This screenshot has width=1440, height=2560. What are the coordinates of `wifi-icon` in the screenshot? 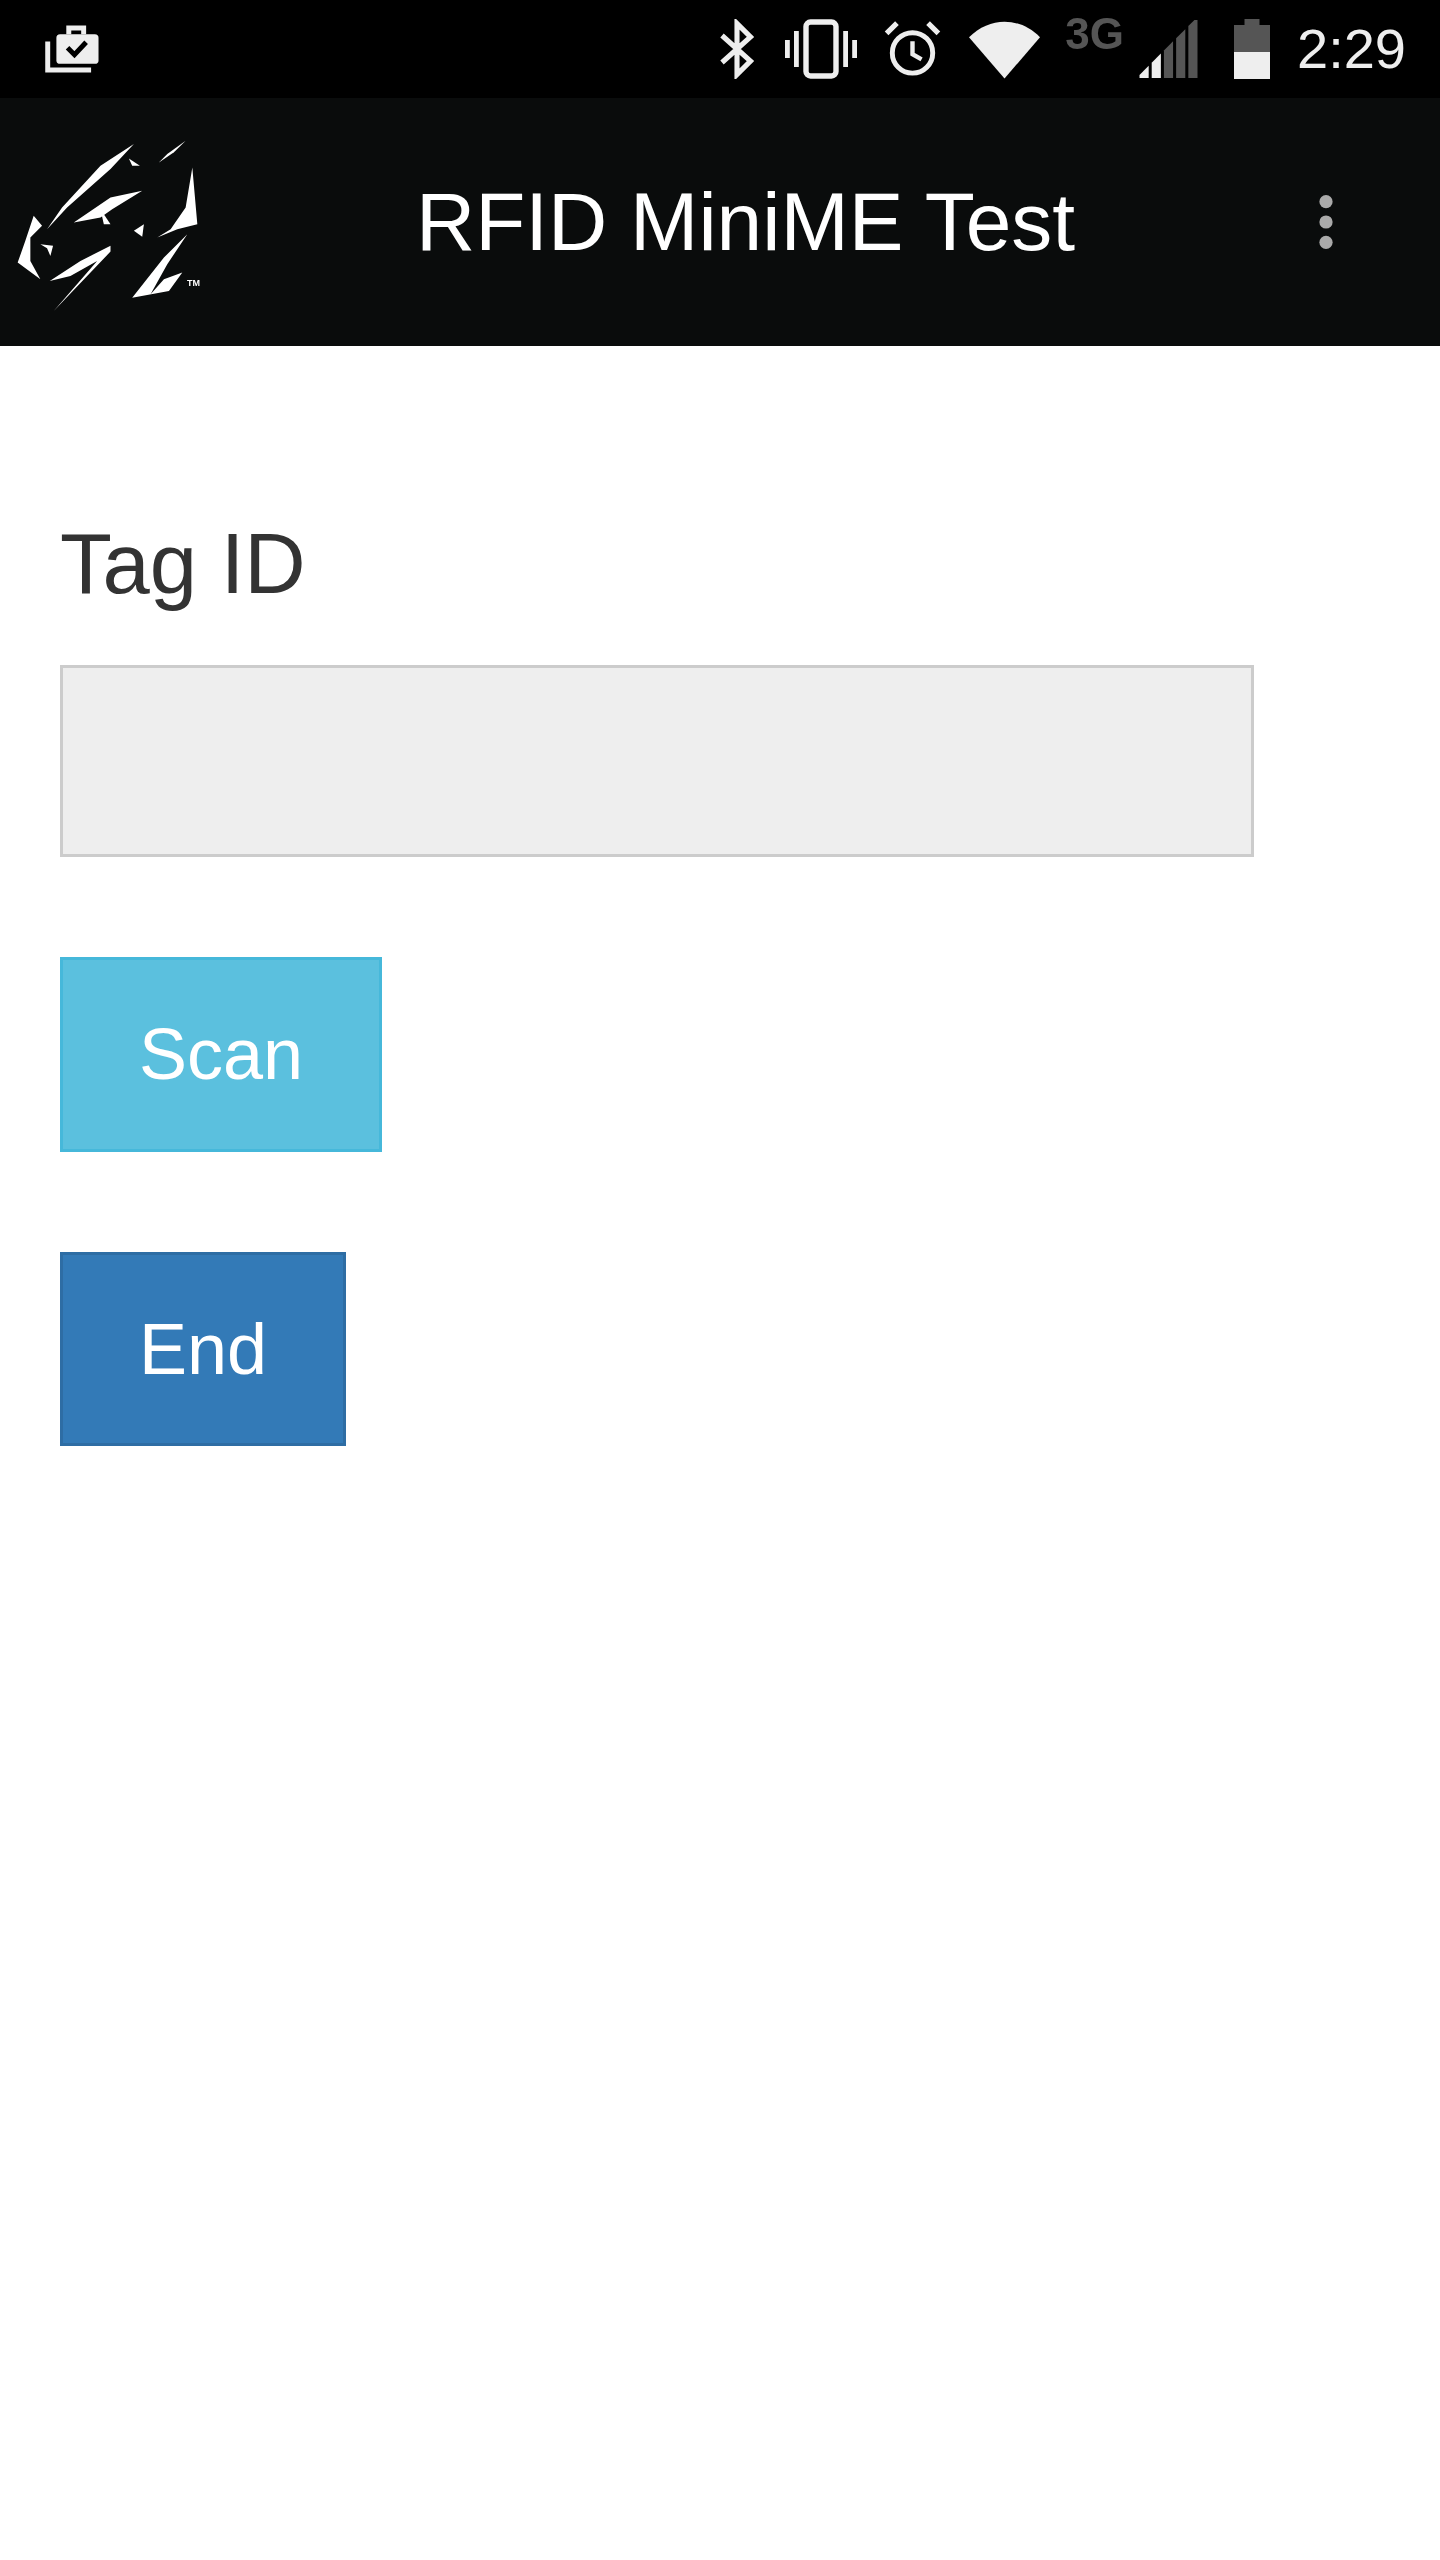 It's located at (1005, 49).